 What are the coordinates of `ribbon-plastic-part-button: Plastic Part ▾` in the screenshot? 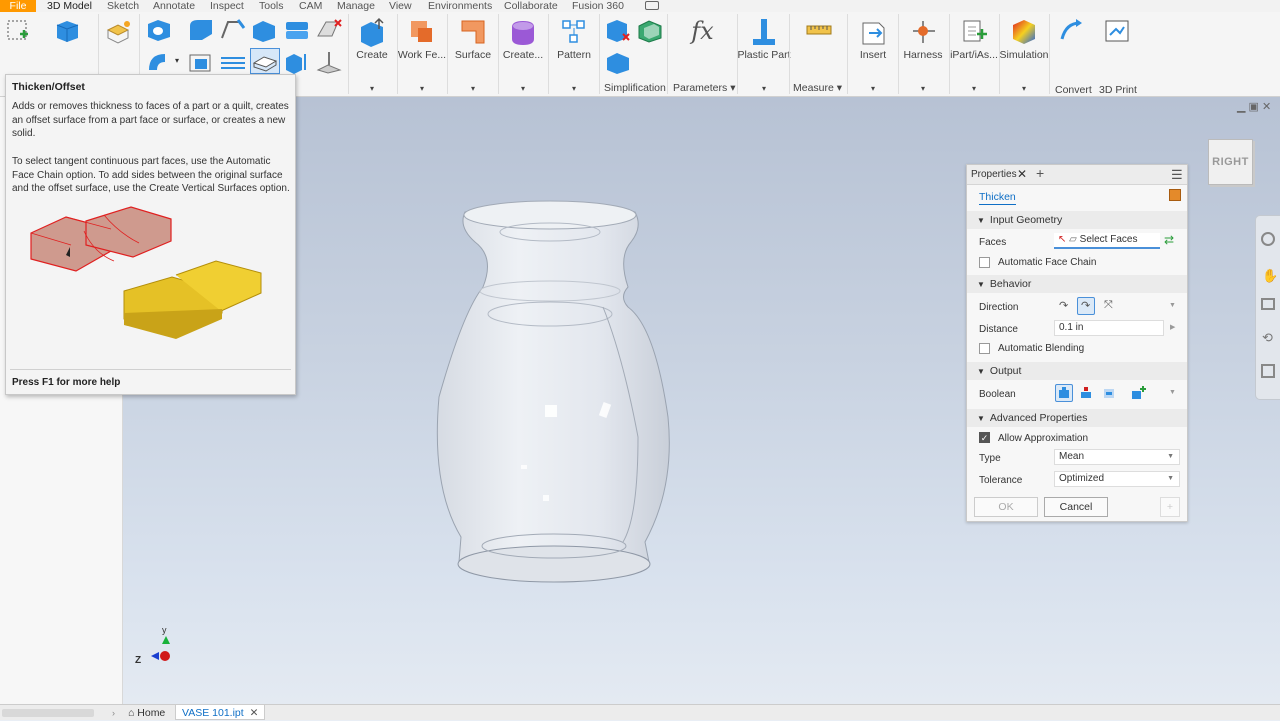 It's located at (764, 54).